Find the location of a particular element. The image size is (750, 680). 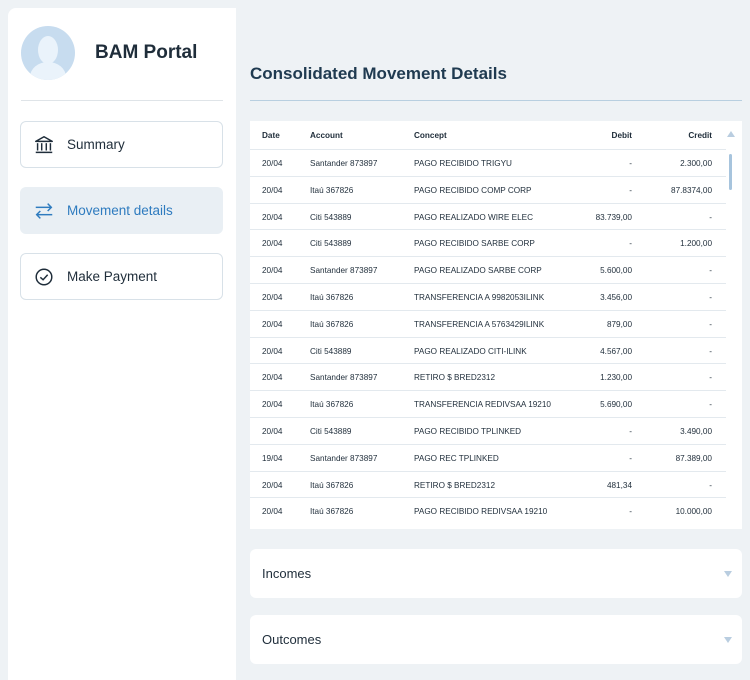

cell-concept: PAGO RECIBIDO SARBE CORP is located at coordinates (474, 244).